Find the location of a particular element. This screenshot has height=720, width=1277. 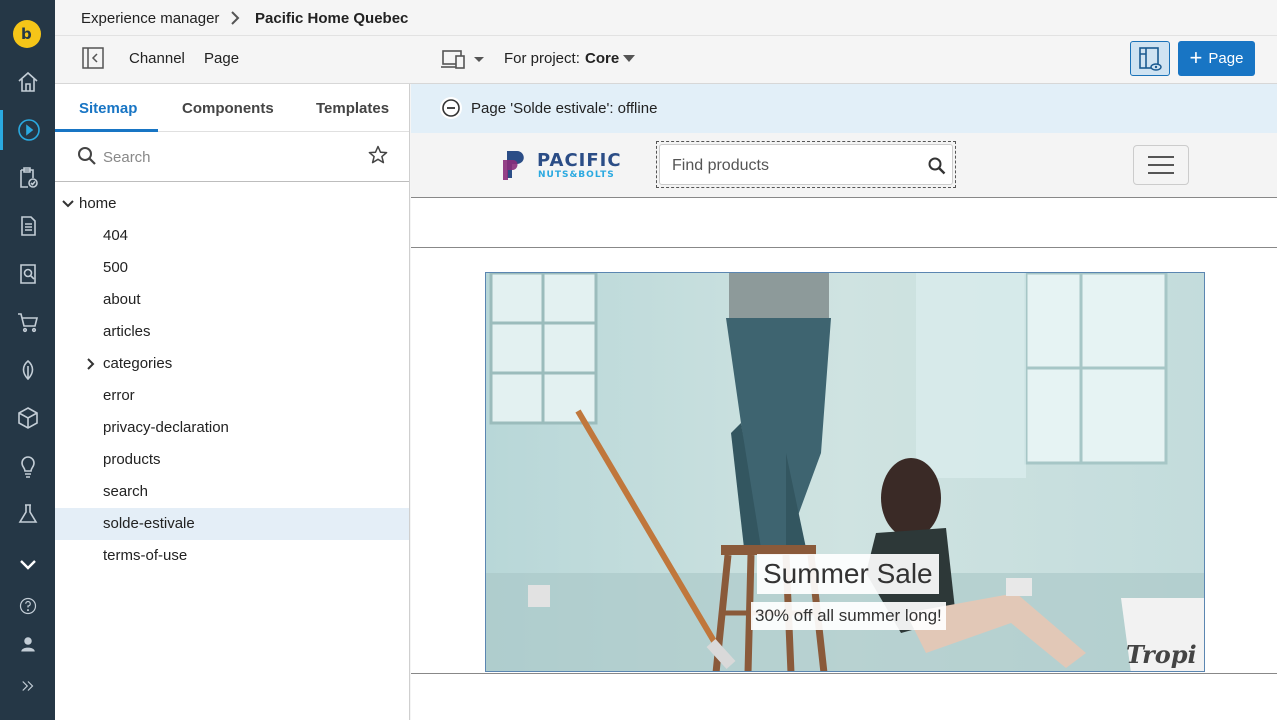

box-icon is located at coordinates (27, 418).